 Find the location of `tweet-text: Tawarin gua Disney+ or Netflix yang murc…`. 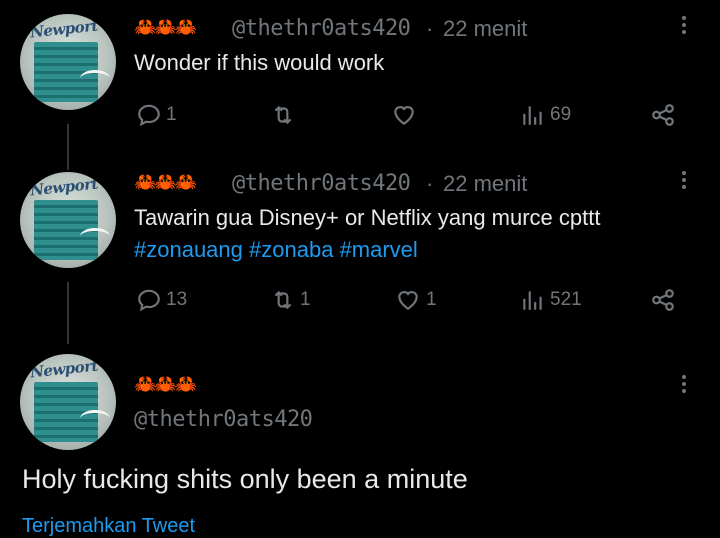

tweet-text: Tawarin gua Disney+ or Netflix yang murc… is located at coordinates (367, 218).